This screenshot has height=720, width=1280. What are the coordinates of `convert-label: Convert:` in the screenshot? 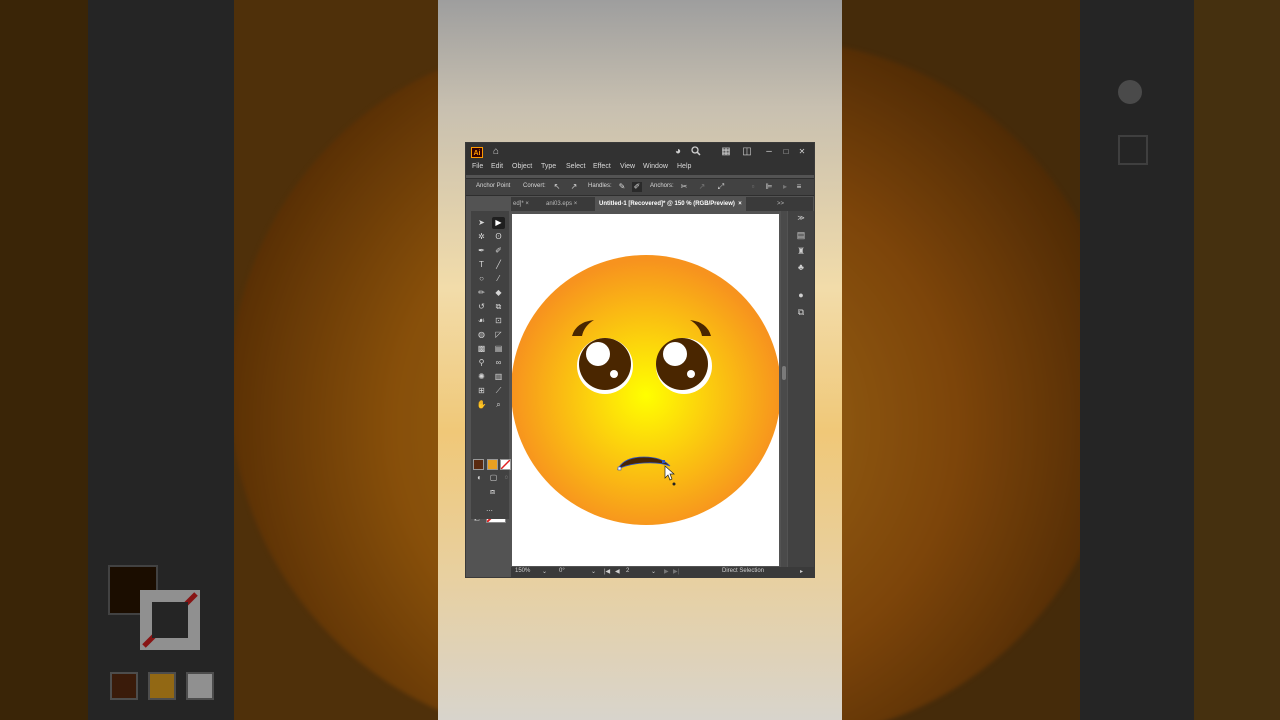 It's located at (534, 186).